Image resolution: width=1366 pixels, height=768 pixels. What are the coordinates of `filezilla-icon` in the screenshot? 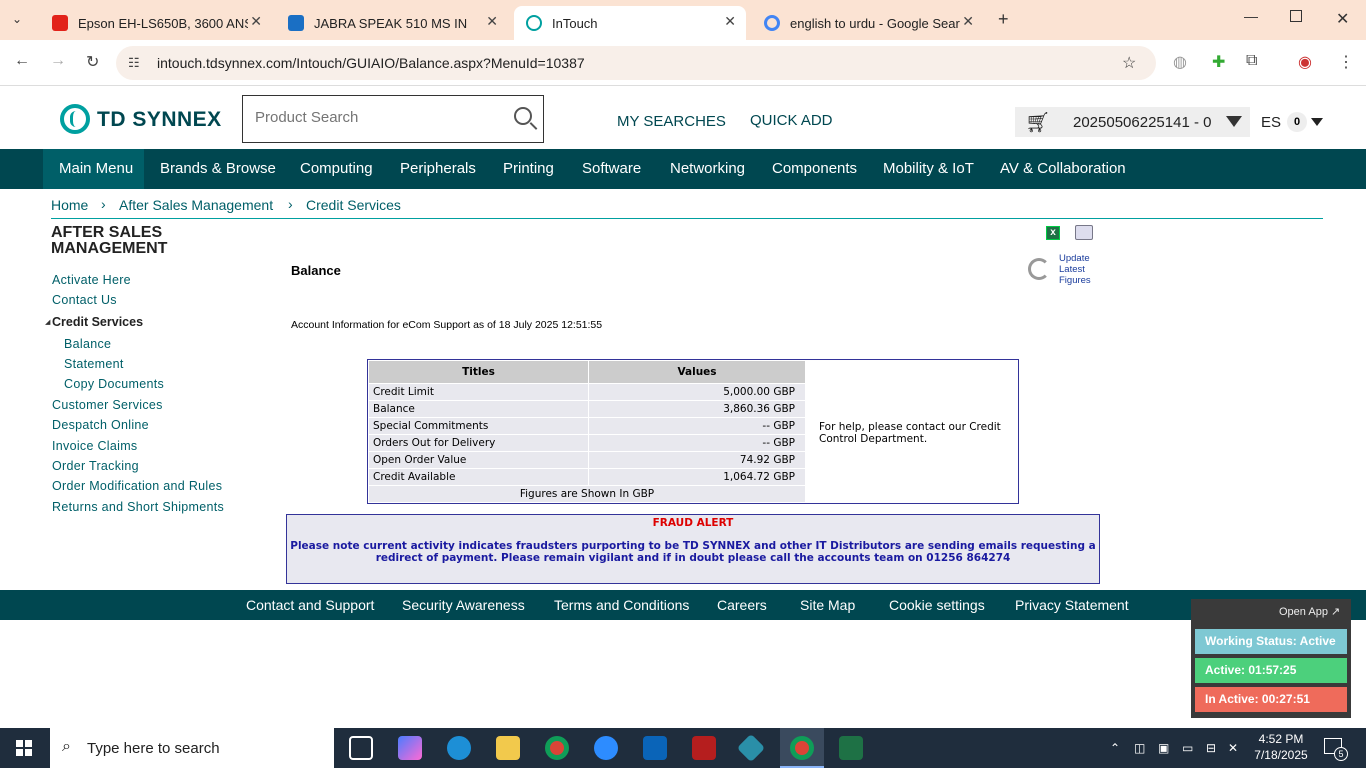 It's located at (704, 748).